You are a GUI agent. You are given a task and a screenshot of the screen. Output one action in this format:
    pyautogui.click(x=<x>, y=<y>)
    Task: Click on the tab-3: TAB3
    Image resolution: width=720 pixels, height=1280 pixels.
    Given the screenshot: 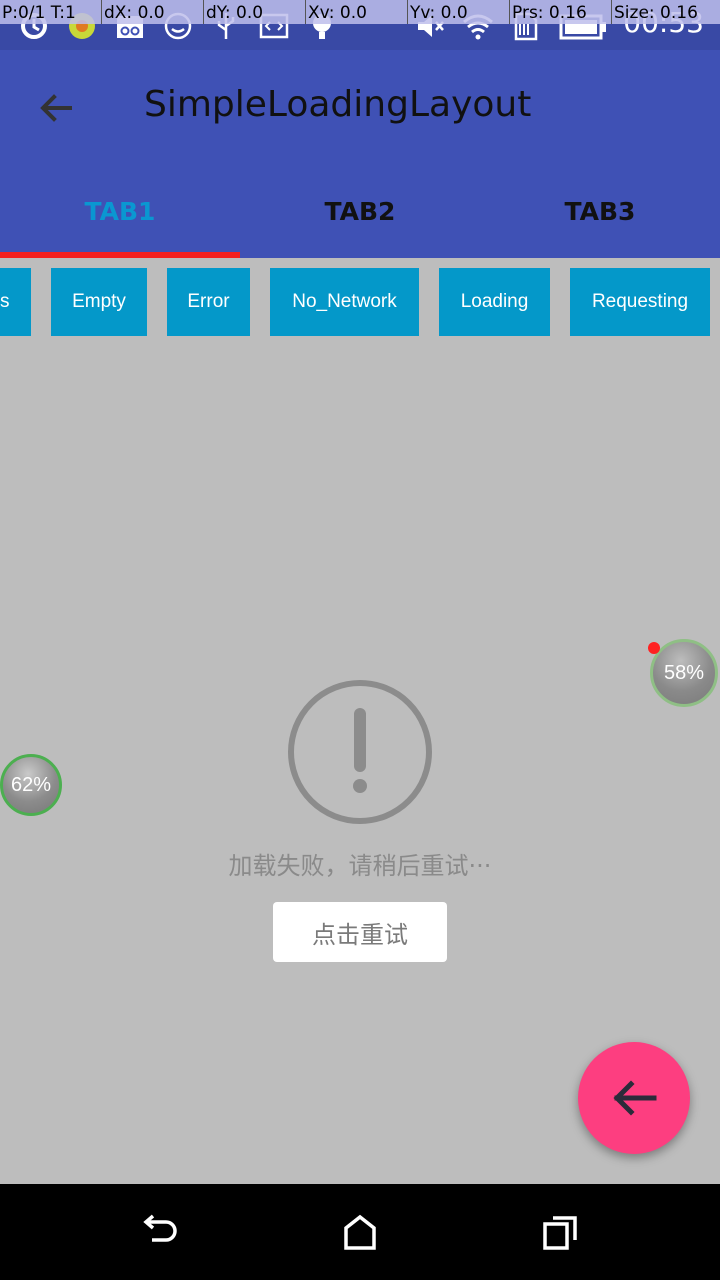 What is the action you would take?
    pyautogui.click(x=600, y=211)
    